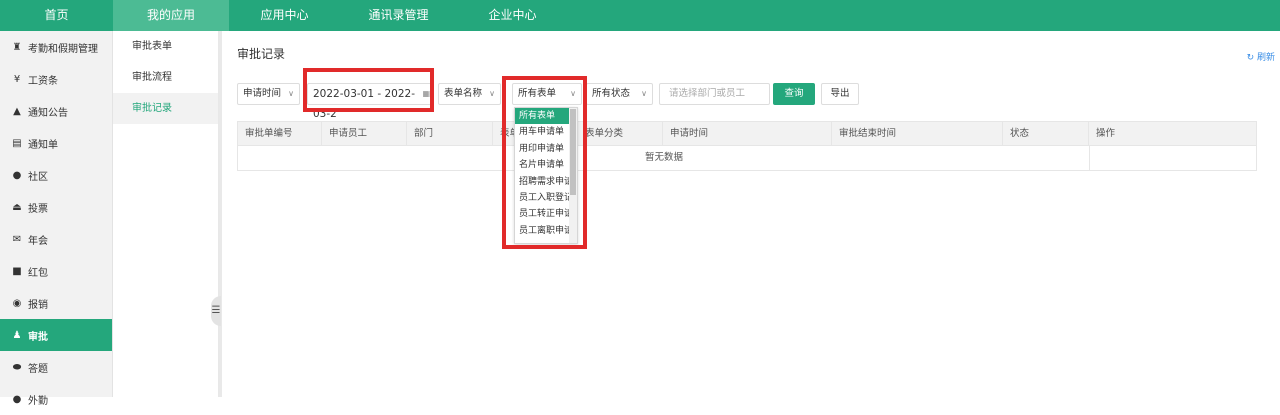  I want to click on sidebar-item-quiz: ⬬ 答题, so click(56, 367).